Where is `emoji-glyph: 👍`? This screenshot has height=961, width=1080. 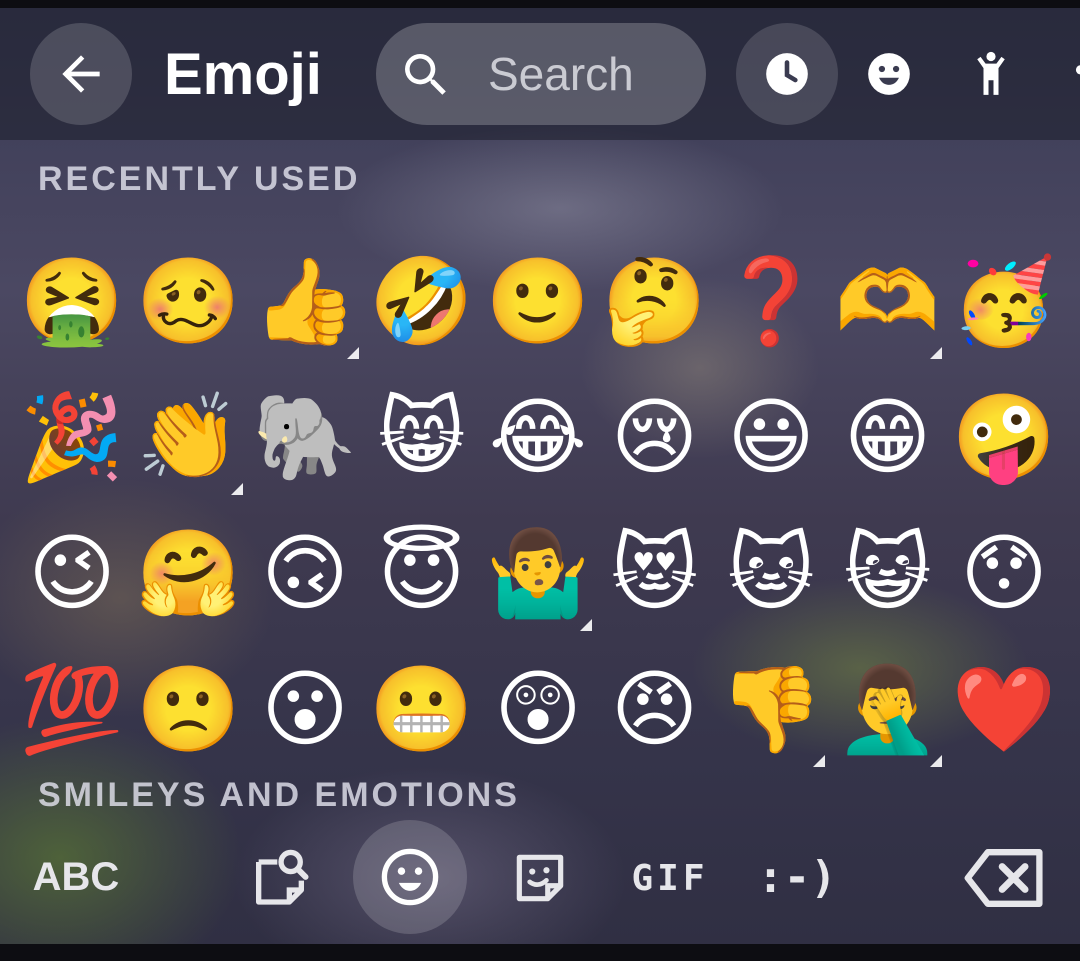
emoji-glyph: 👍 is located at coordinates (305, 301).